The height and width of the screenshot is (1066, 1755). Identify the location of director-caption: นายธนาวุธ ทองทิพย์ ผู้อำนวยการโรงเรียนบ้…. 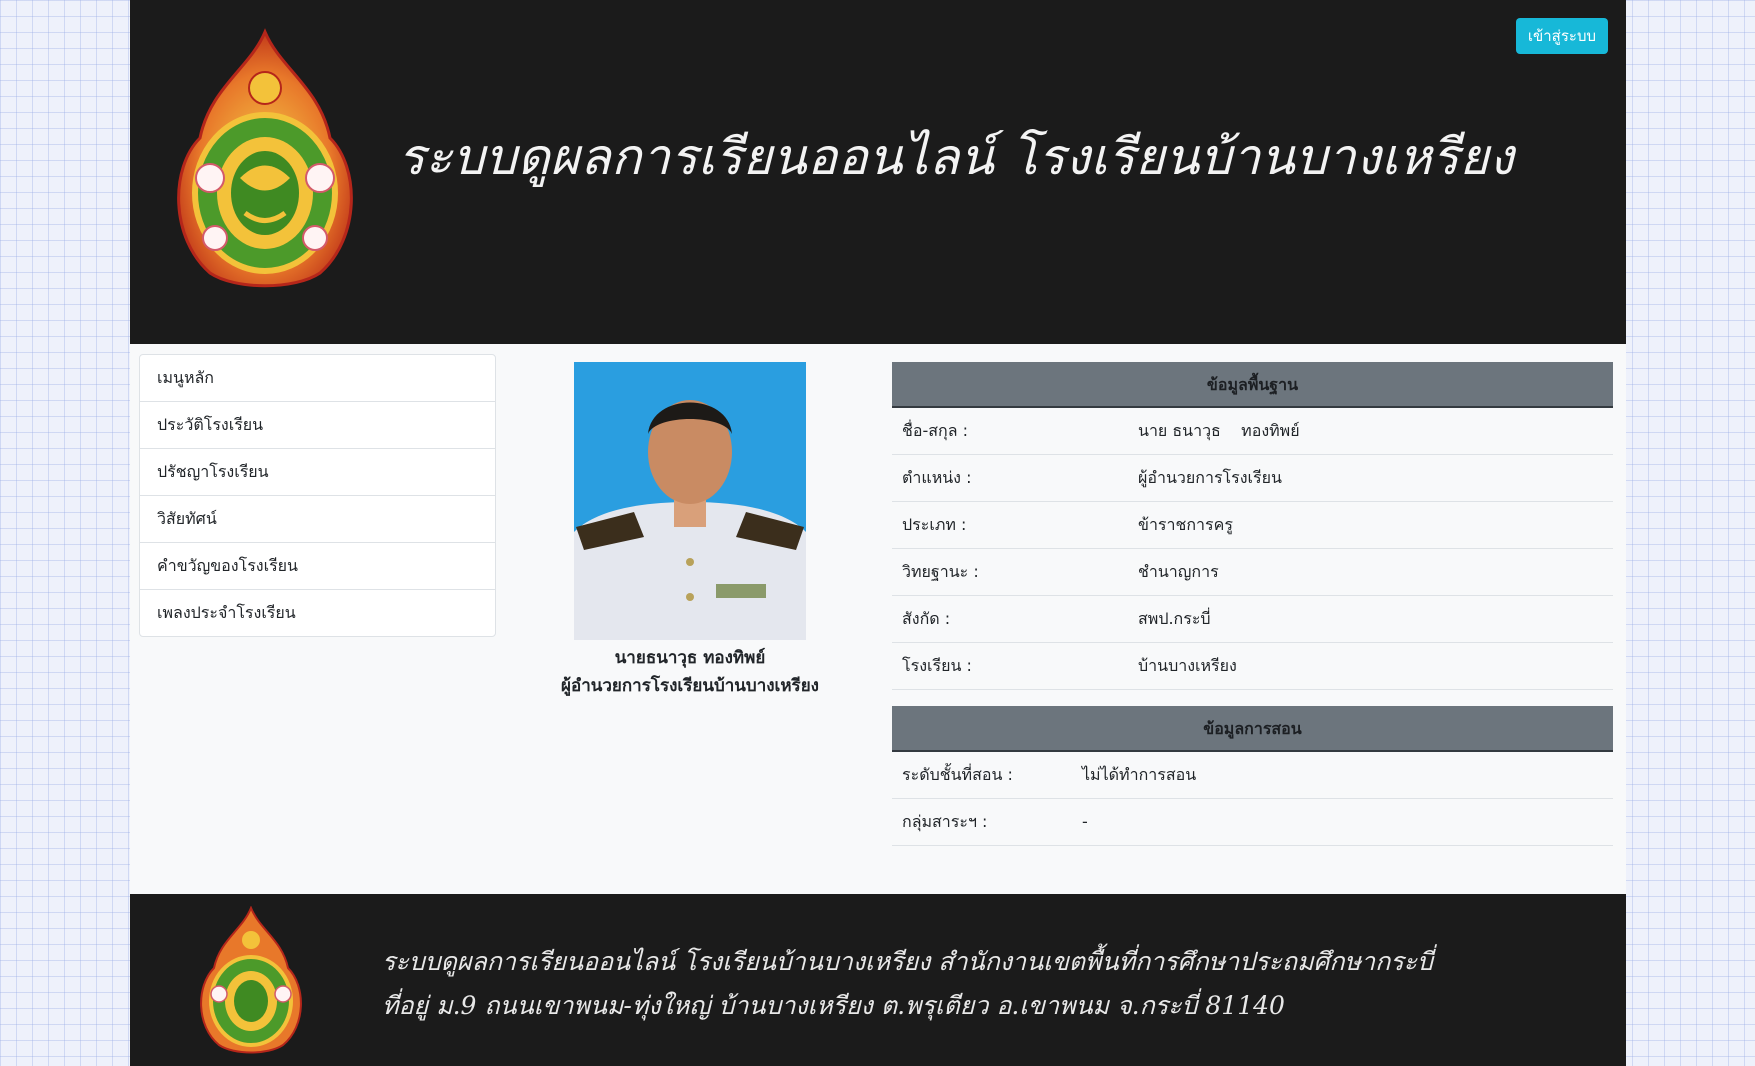
(690, 672).